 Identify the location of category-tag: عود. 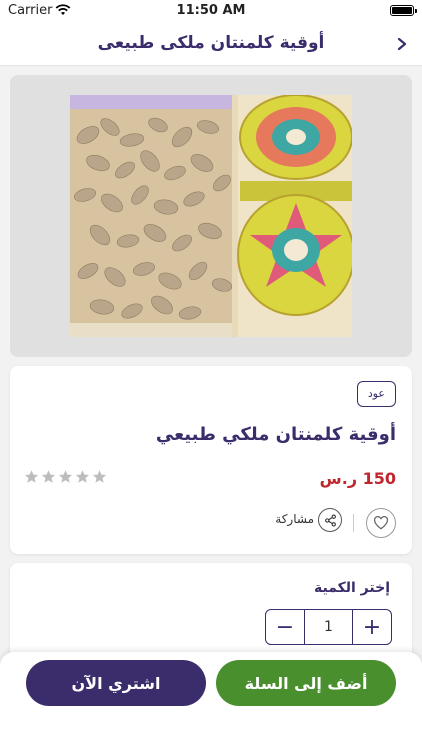
(376, 394).